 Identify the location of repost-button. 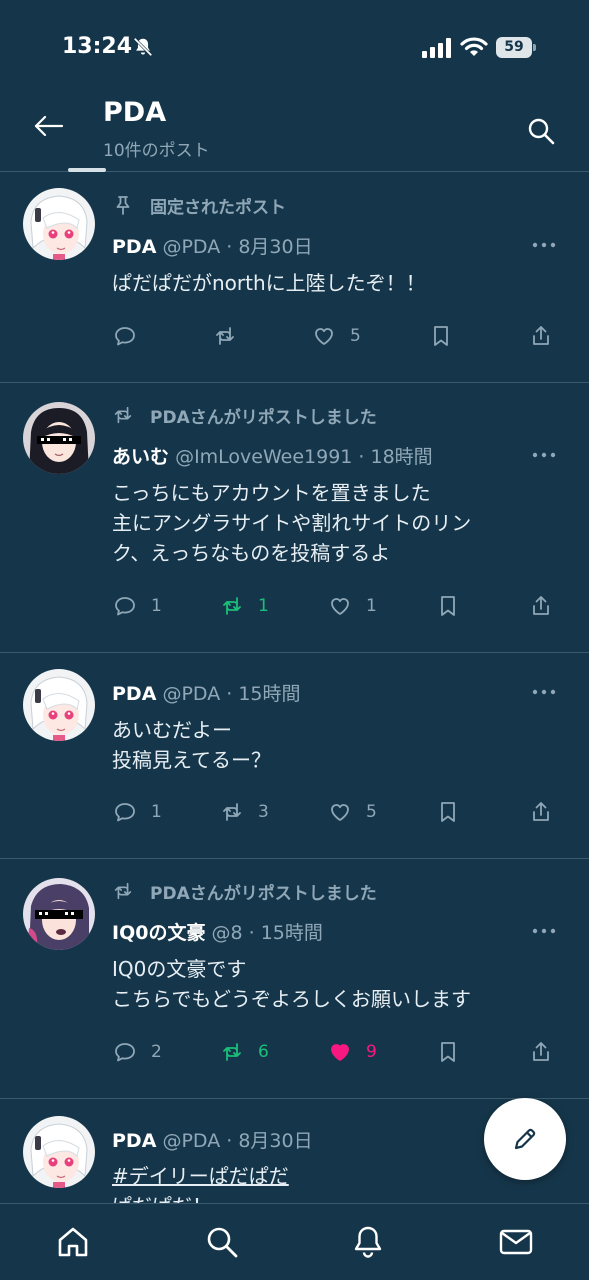
(232, 336).